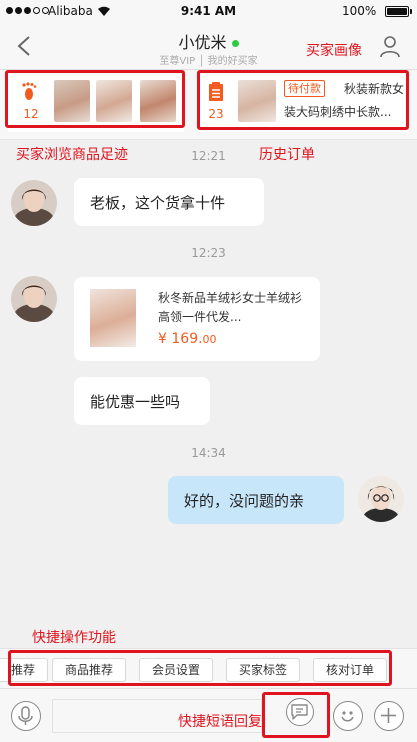  I want to click on battery-percent: 100%, so click(359, 11).